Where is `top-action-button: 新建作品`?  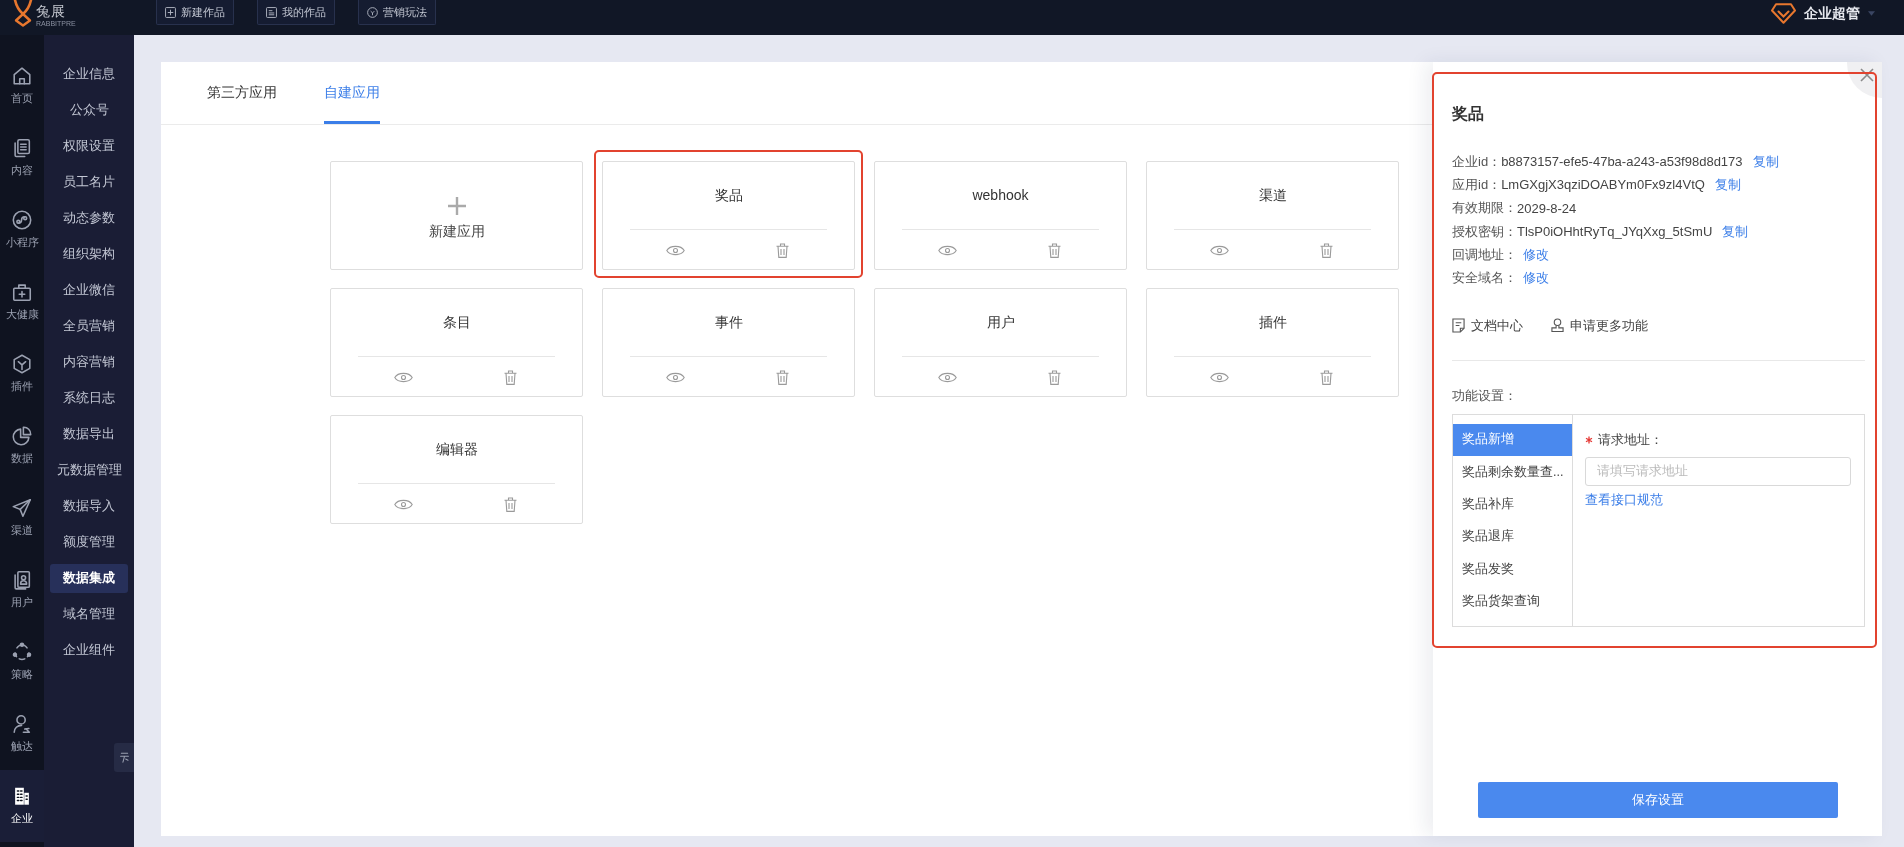
top-action-button: 新建作品 is located at coordinates (194, 12).